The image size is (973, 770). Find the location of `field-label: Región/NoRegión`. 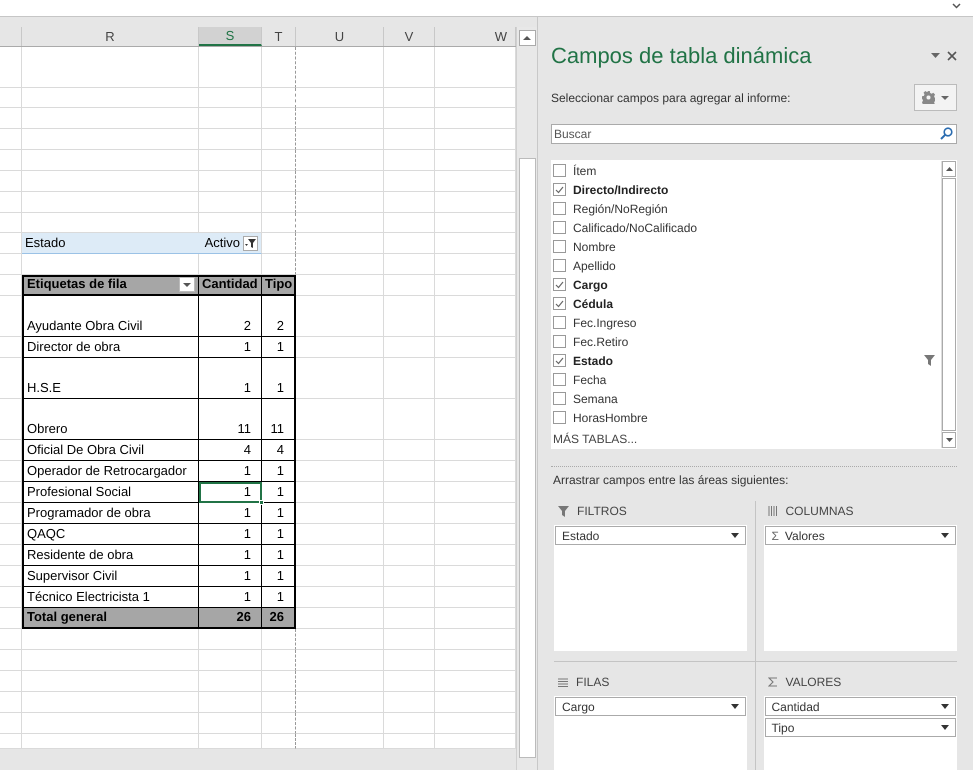

field-label: Región/NoRegión is located at coordinates (754, 209).